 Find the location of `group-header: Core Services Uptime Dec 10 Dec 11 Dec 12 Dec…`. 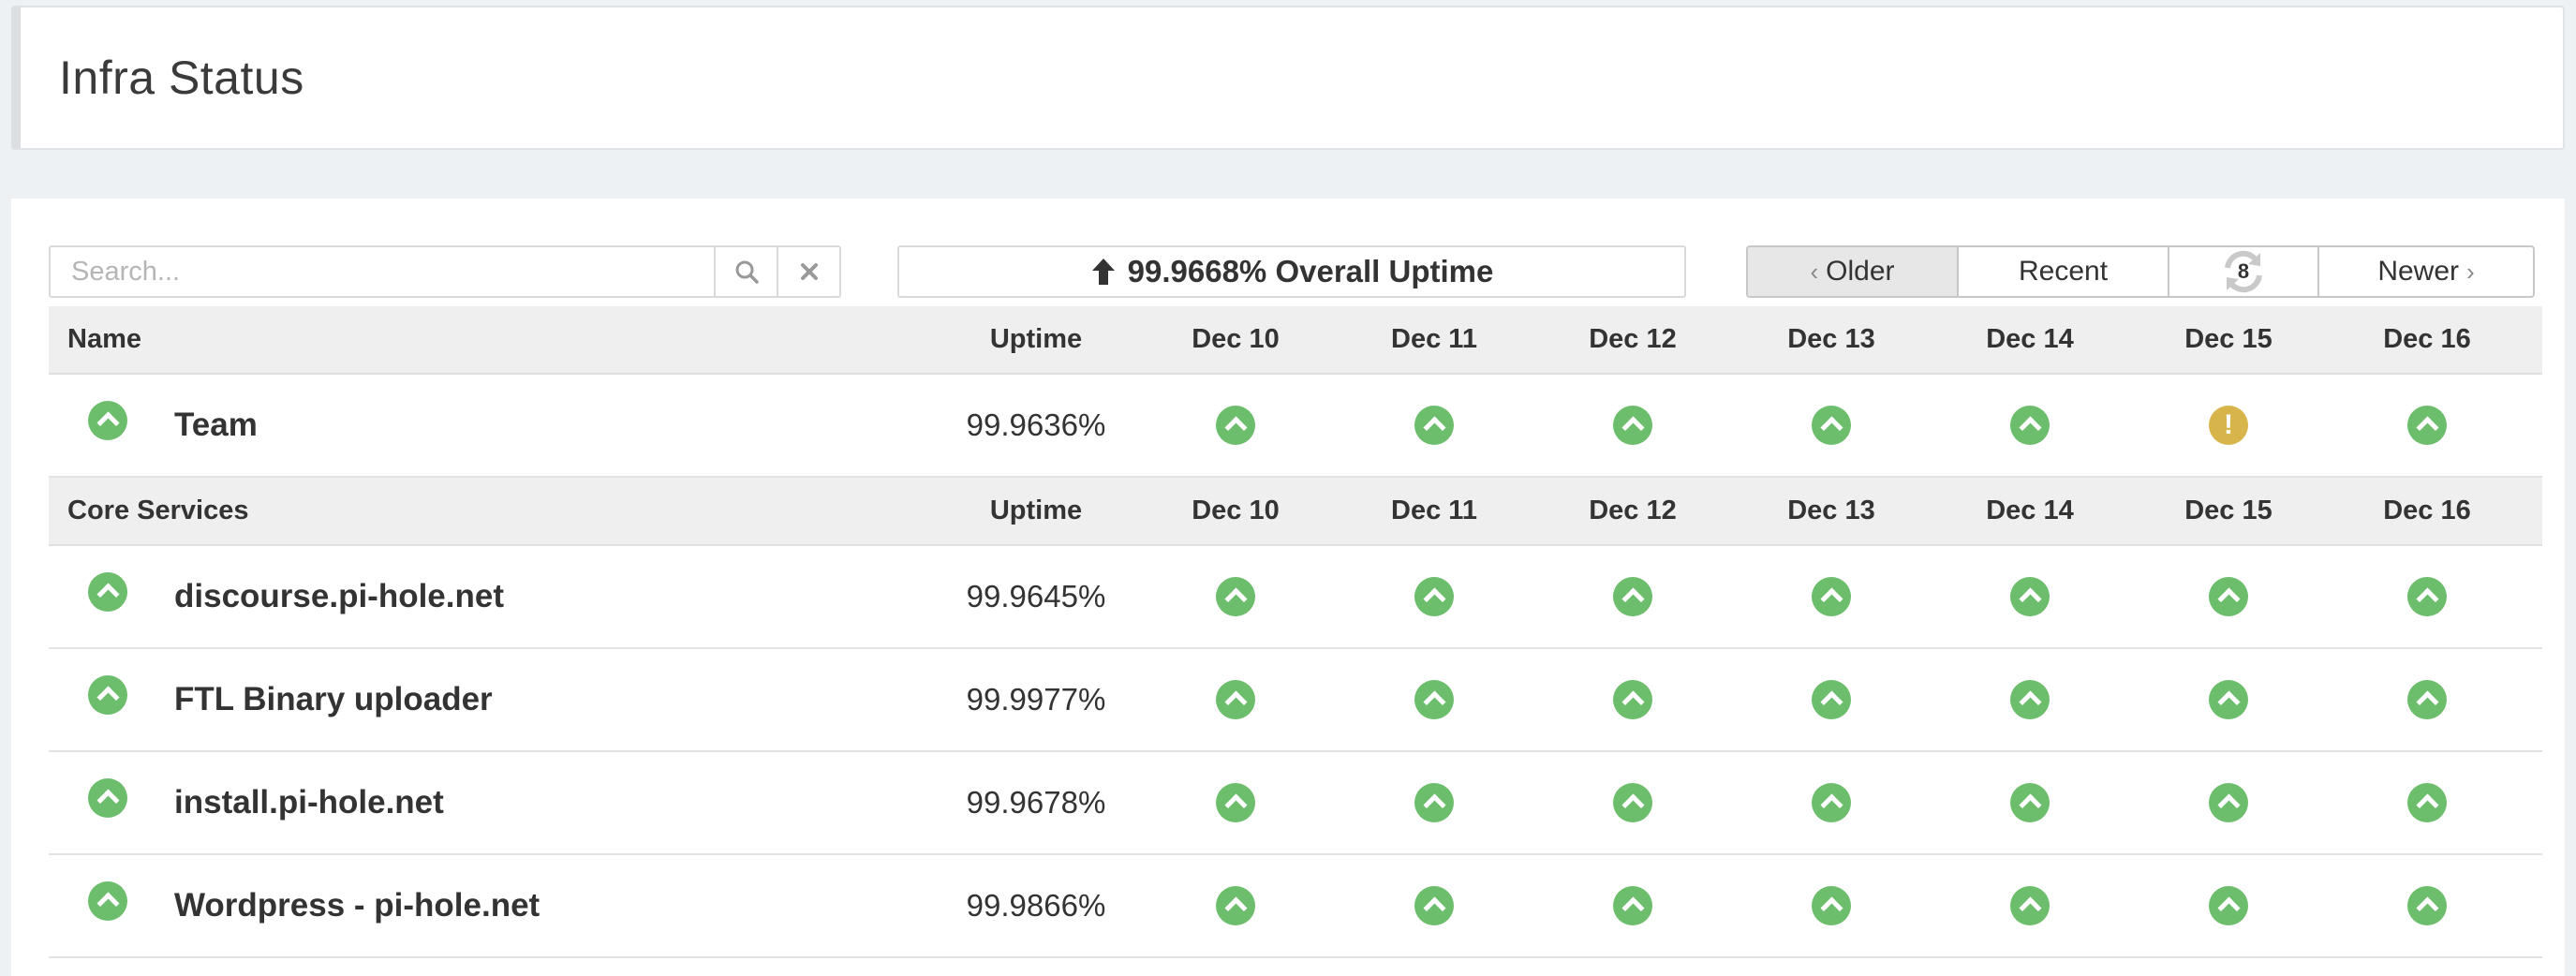

group-header: Core Services Uptime Dec 10 Dec 11 Dec 12 Dec… is located at coordinates (1296, 512).